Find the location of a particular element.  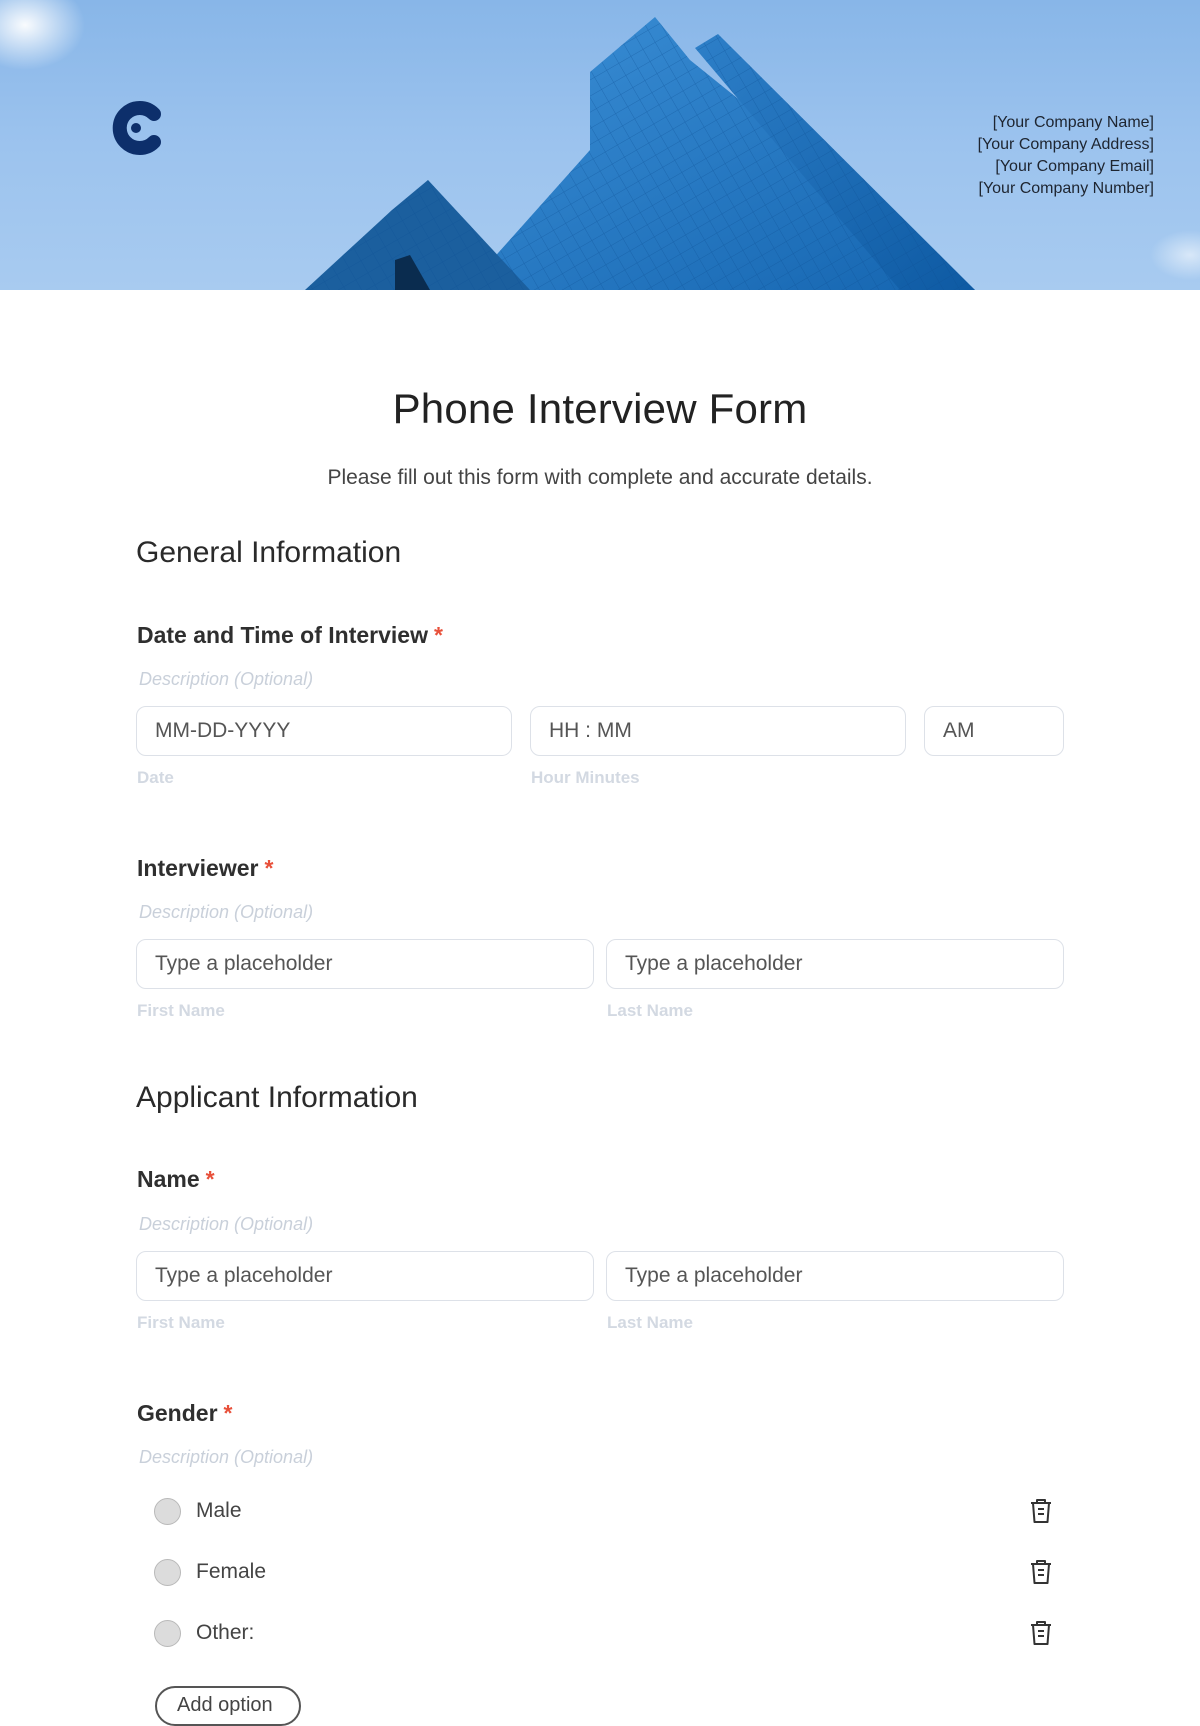

label-text: Date and Time of Interview is located at coordinates (282, 635).